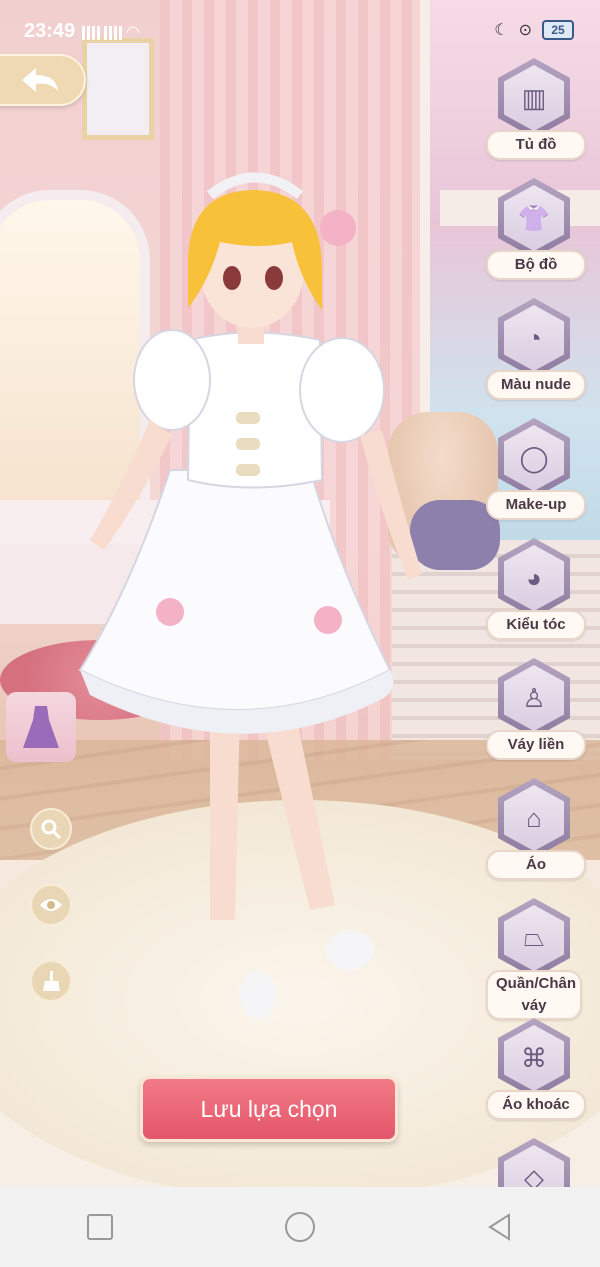 This screenshot has height=1267, width=600. I want to click on recent-apps-button, so click(100, 1227).